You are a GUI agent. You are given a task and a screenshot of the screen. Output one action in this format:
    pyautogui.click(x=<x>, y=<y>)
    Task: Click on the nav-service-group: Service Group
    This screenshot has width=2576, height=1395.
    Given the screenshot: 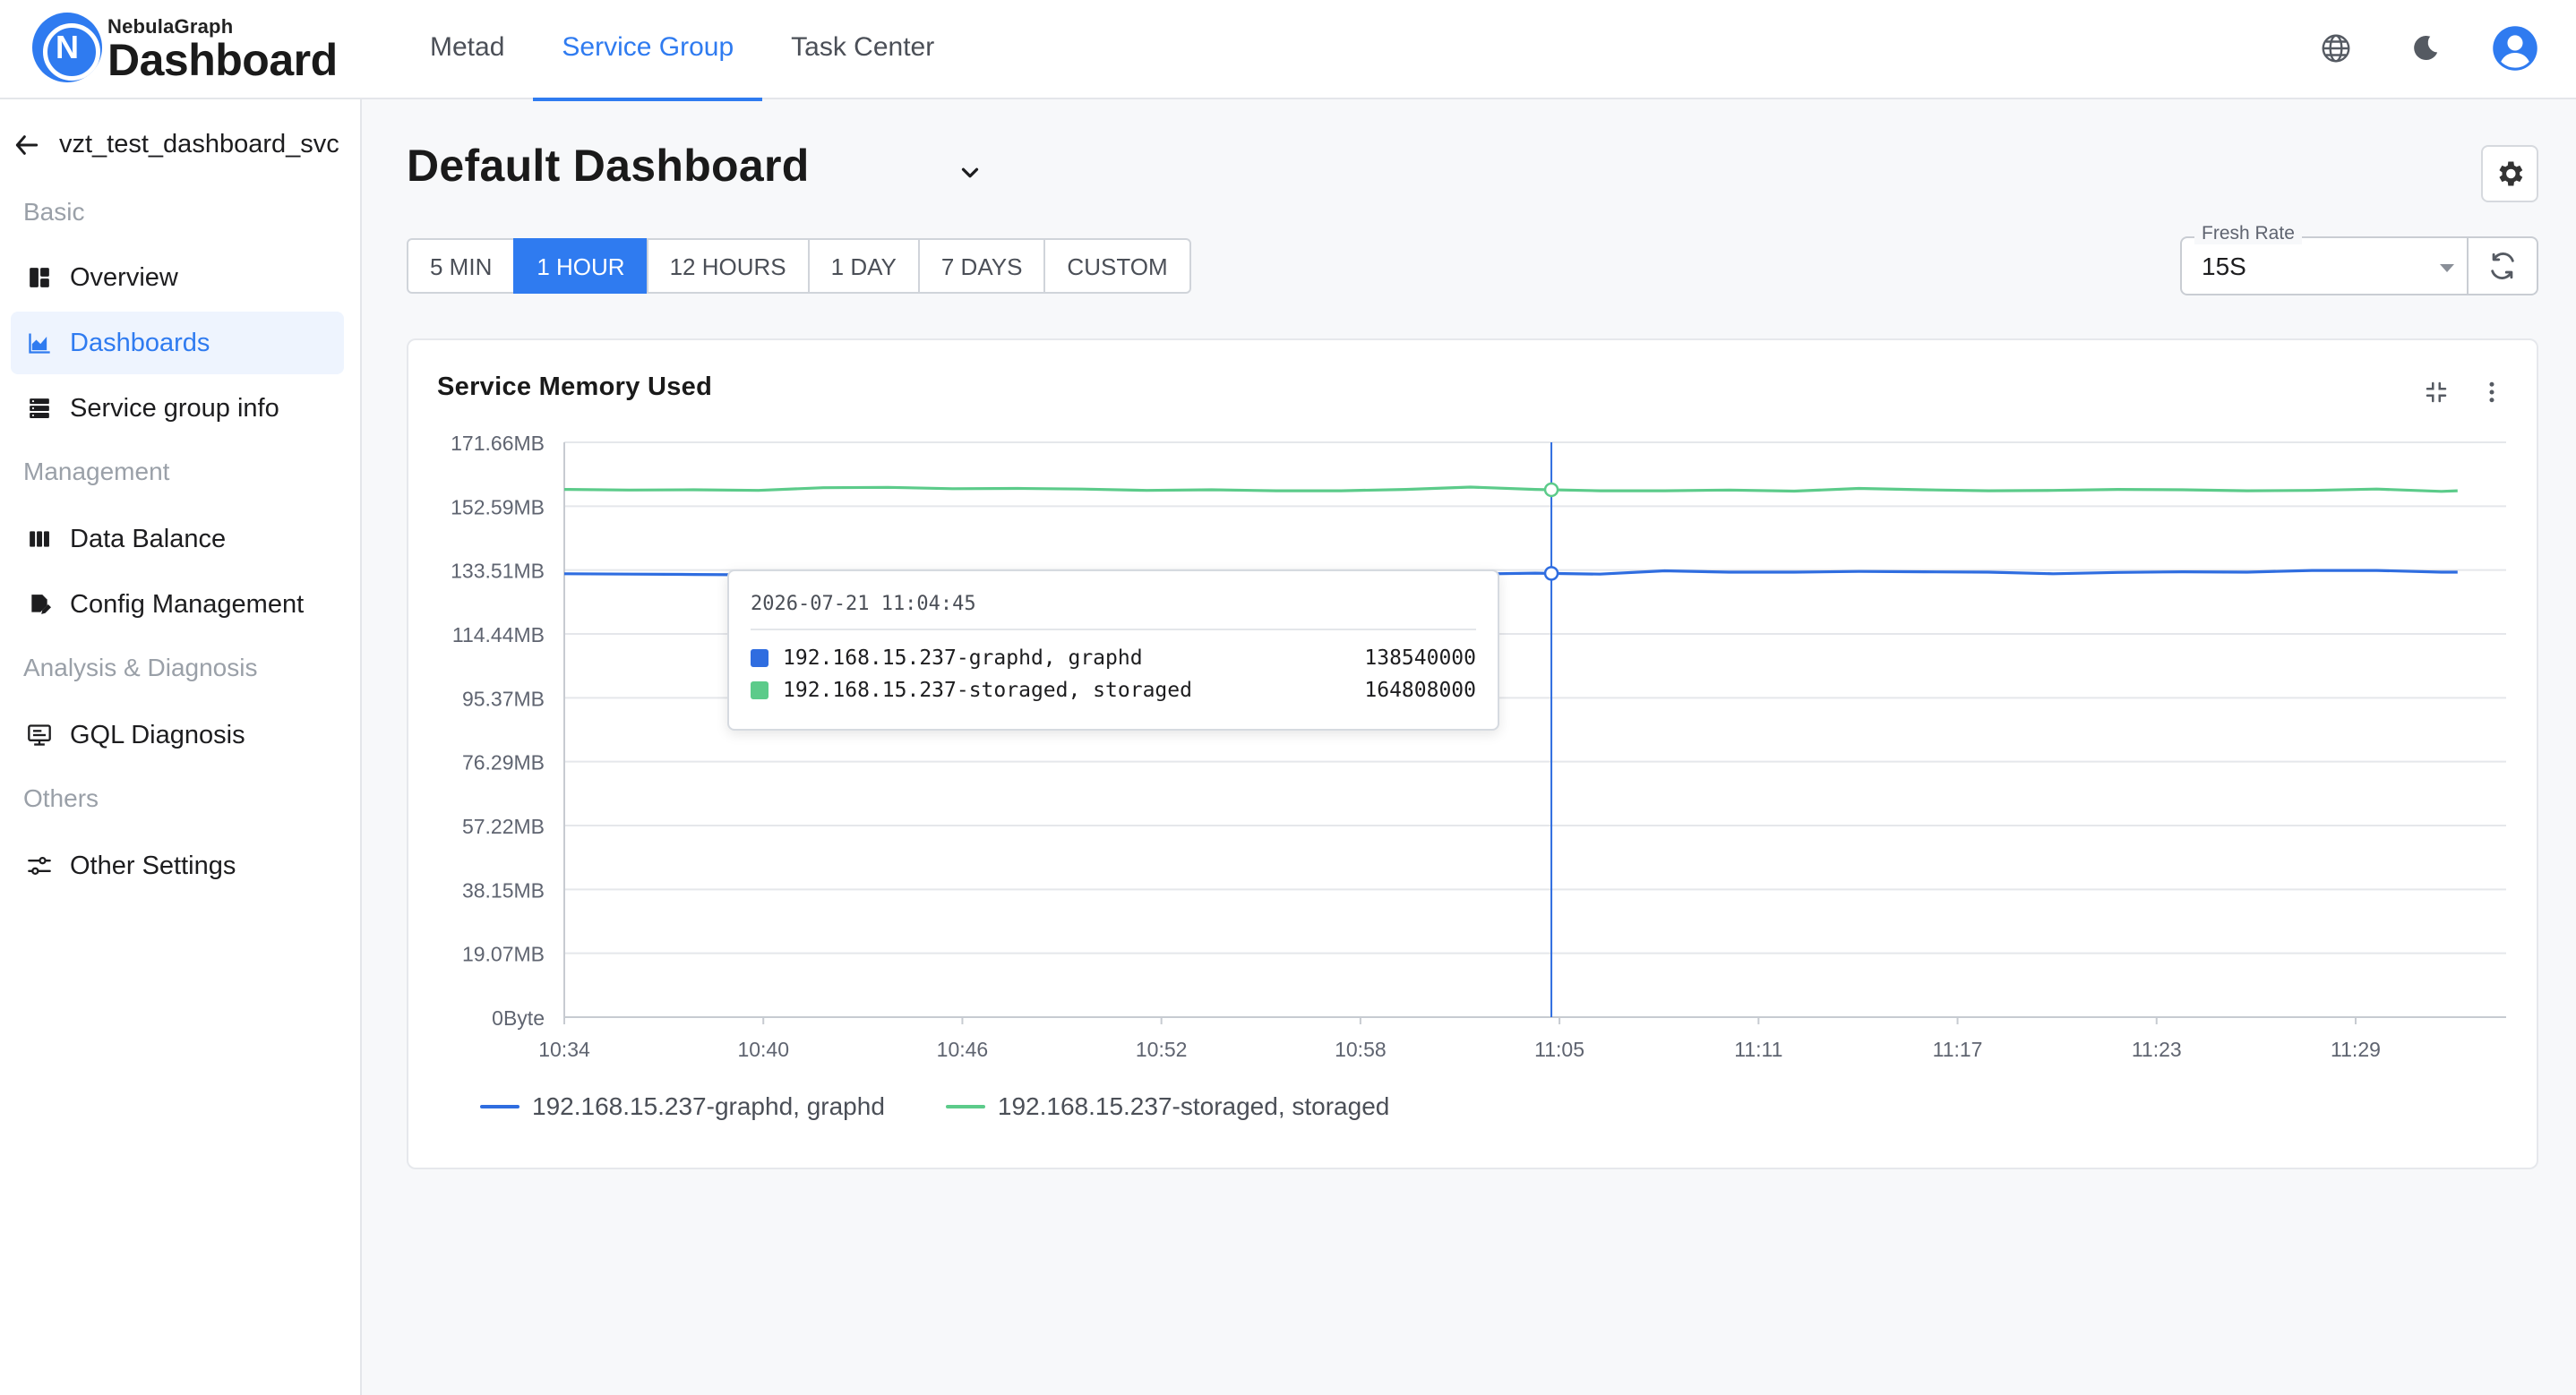 What is the action you would take?
    pyautogui.click(x=647, y=50)
    